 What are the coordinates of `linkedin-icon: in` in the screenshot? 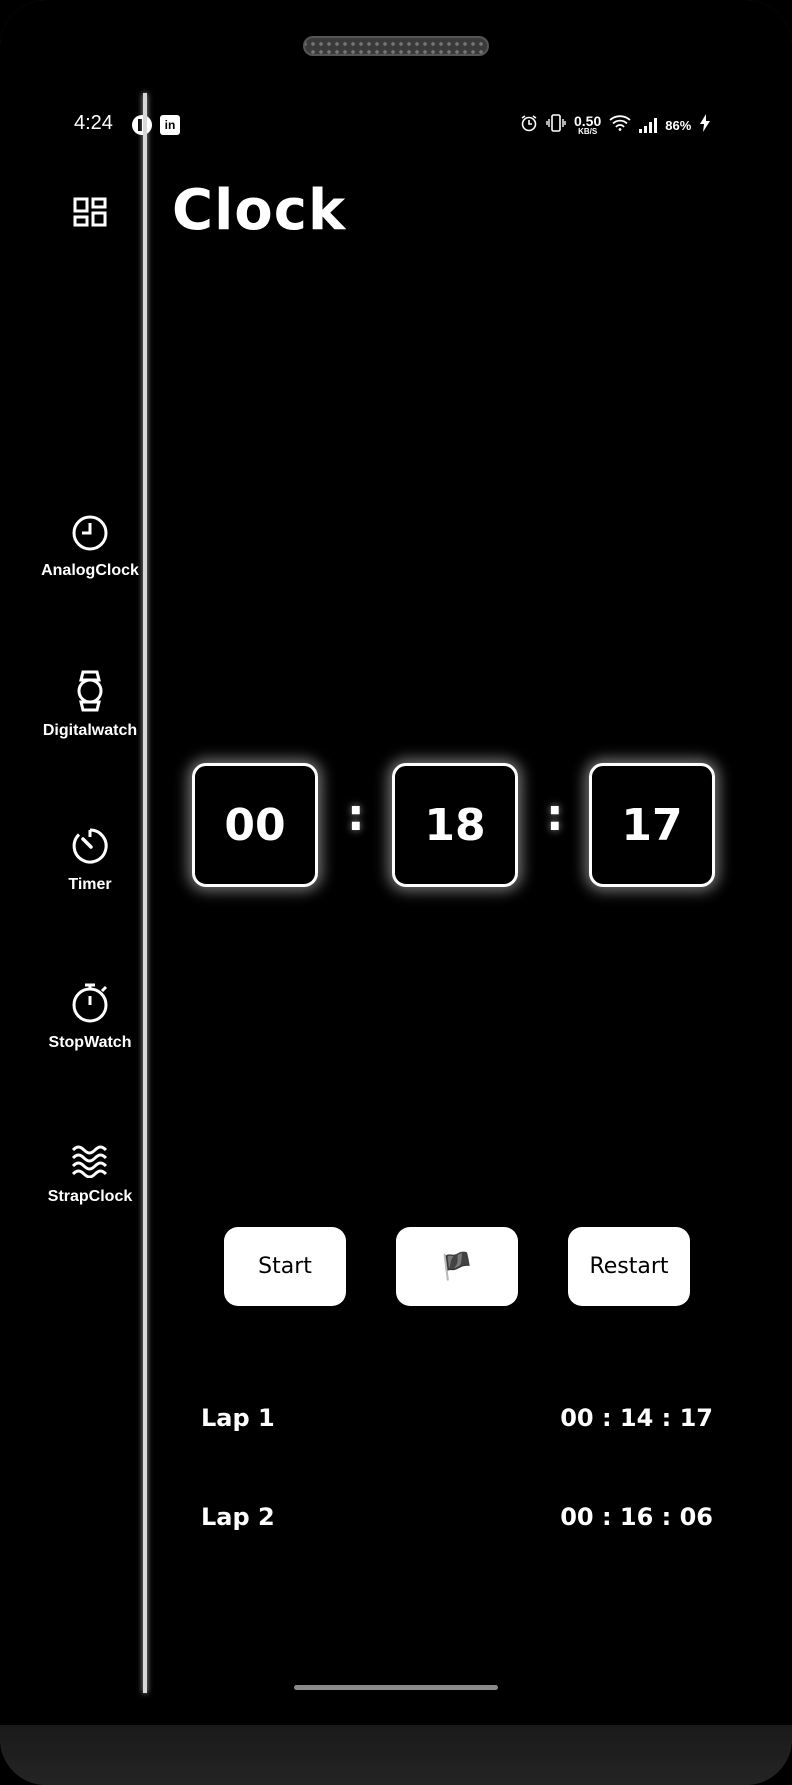 It's located at (170, 125).